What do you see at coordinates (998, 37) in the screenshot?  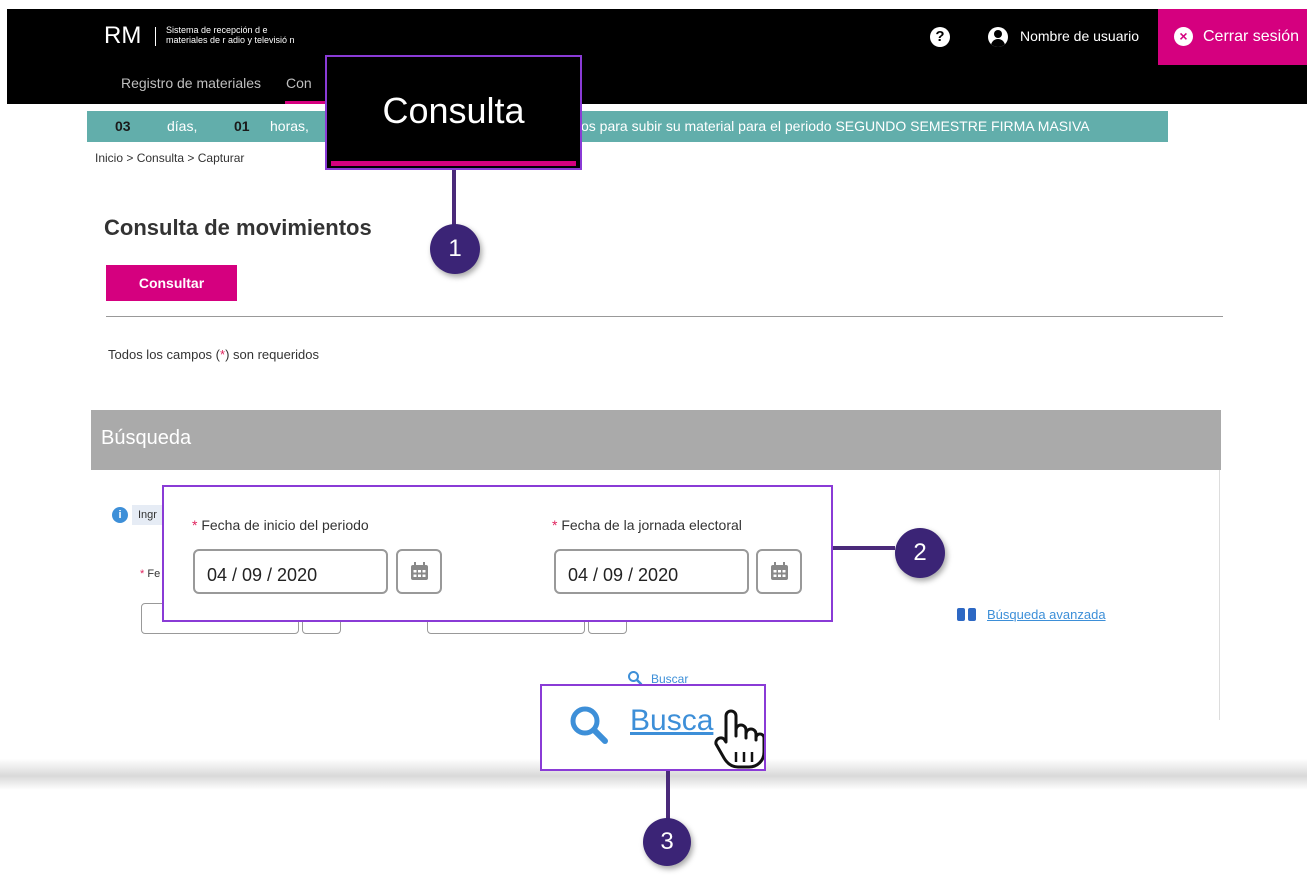 I see `user-avatar-icon` at bounding box center [998, 37].